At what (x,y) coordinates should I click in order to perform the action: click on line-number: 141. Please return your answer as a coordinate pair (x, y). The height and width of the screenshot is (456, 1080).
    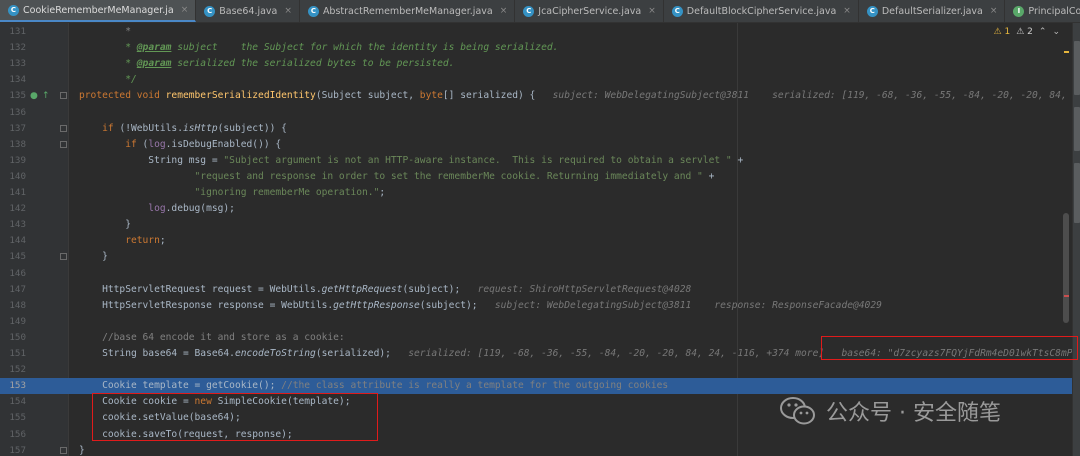
    Looking at the image, I should click on (15, 193).